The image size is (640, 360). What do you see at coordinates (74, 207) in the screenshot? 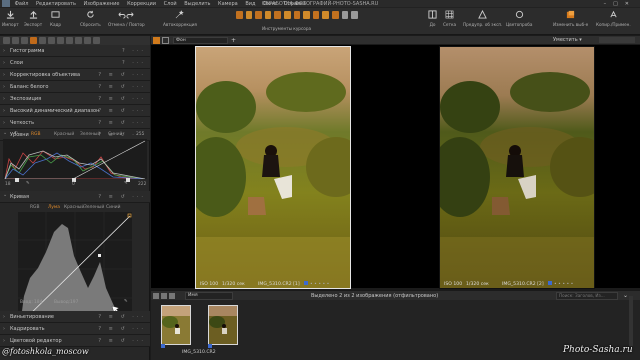
I see `curve-tab-red: Красный` at bounding box center [74, 207].